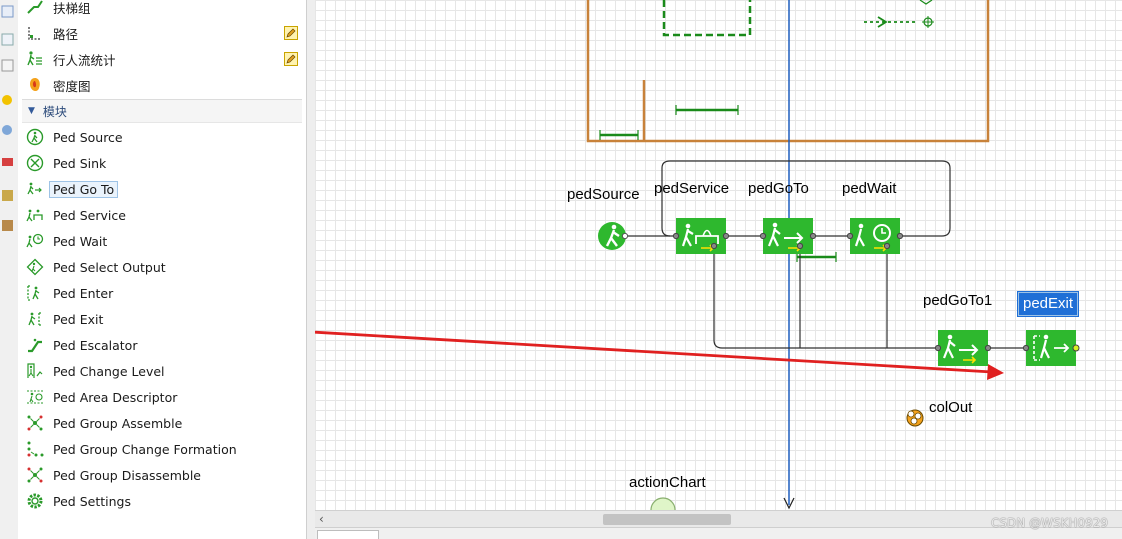 The image size is (1122, 539). What do you see at coordinates (35, 84) in the screenshot?
I see `density-map-icon` at bounding box center [35, 84].